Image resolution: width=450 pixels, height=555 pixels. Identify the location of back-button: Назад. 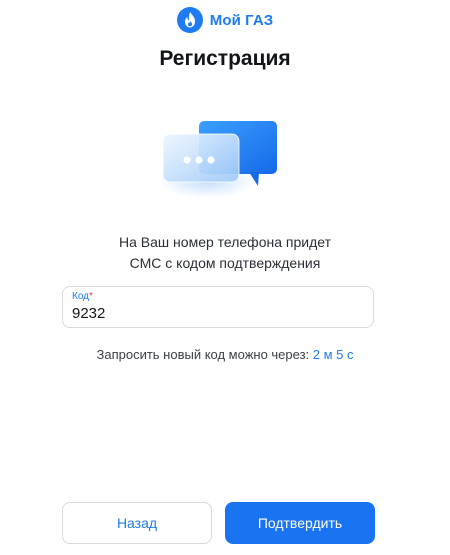
(137, 523).